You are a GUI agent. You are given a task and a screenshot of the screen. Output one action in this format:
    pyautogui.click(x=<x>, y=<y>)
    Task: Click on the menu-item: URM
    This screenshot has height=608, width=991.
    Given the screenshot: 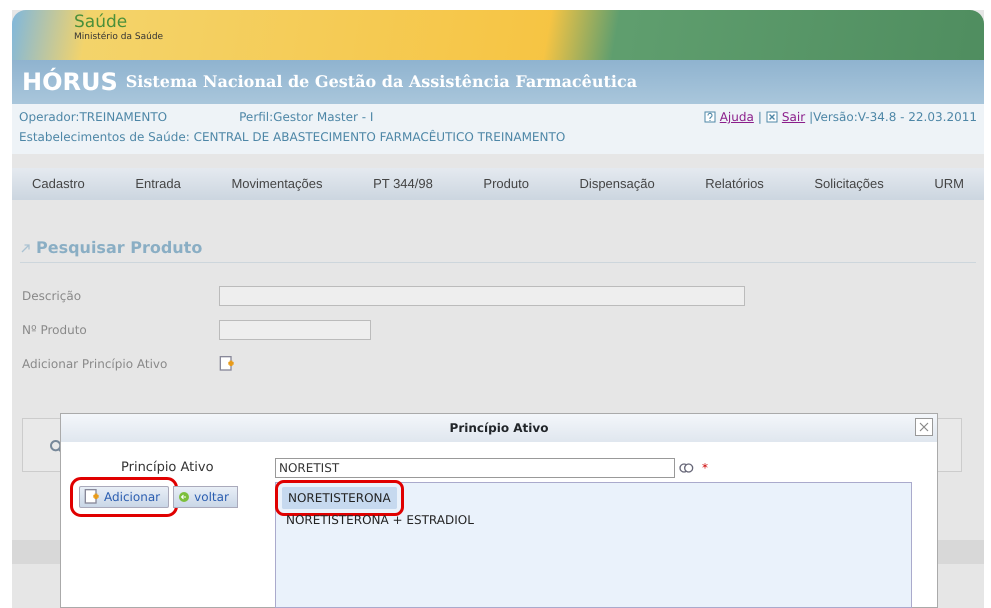 What is the action you would take?
    pyautogui.click(x=949, y=184)
    